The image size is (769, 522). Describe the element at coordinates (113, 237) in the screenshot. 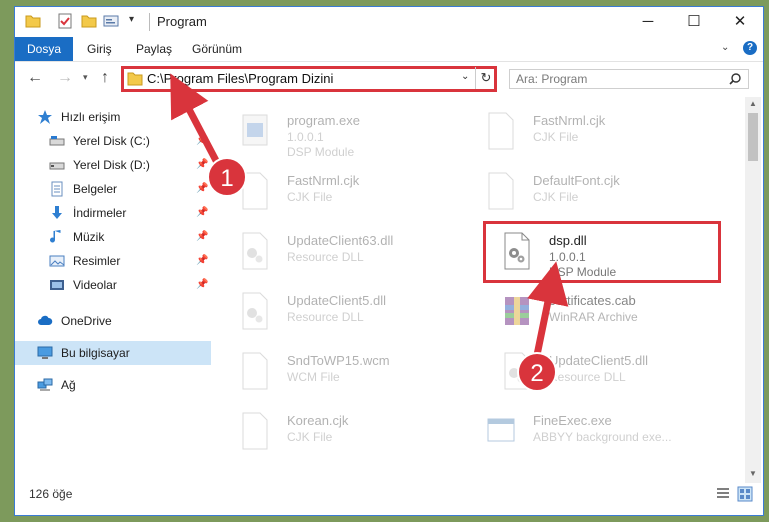

I see `sidebar-item-music: Müzik 📌` at that location.